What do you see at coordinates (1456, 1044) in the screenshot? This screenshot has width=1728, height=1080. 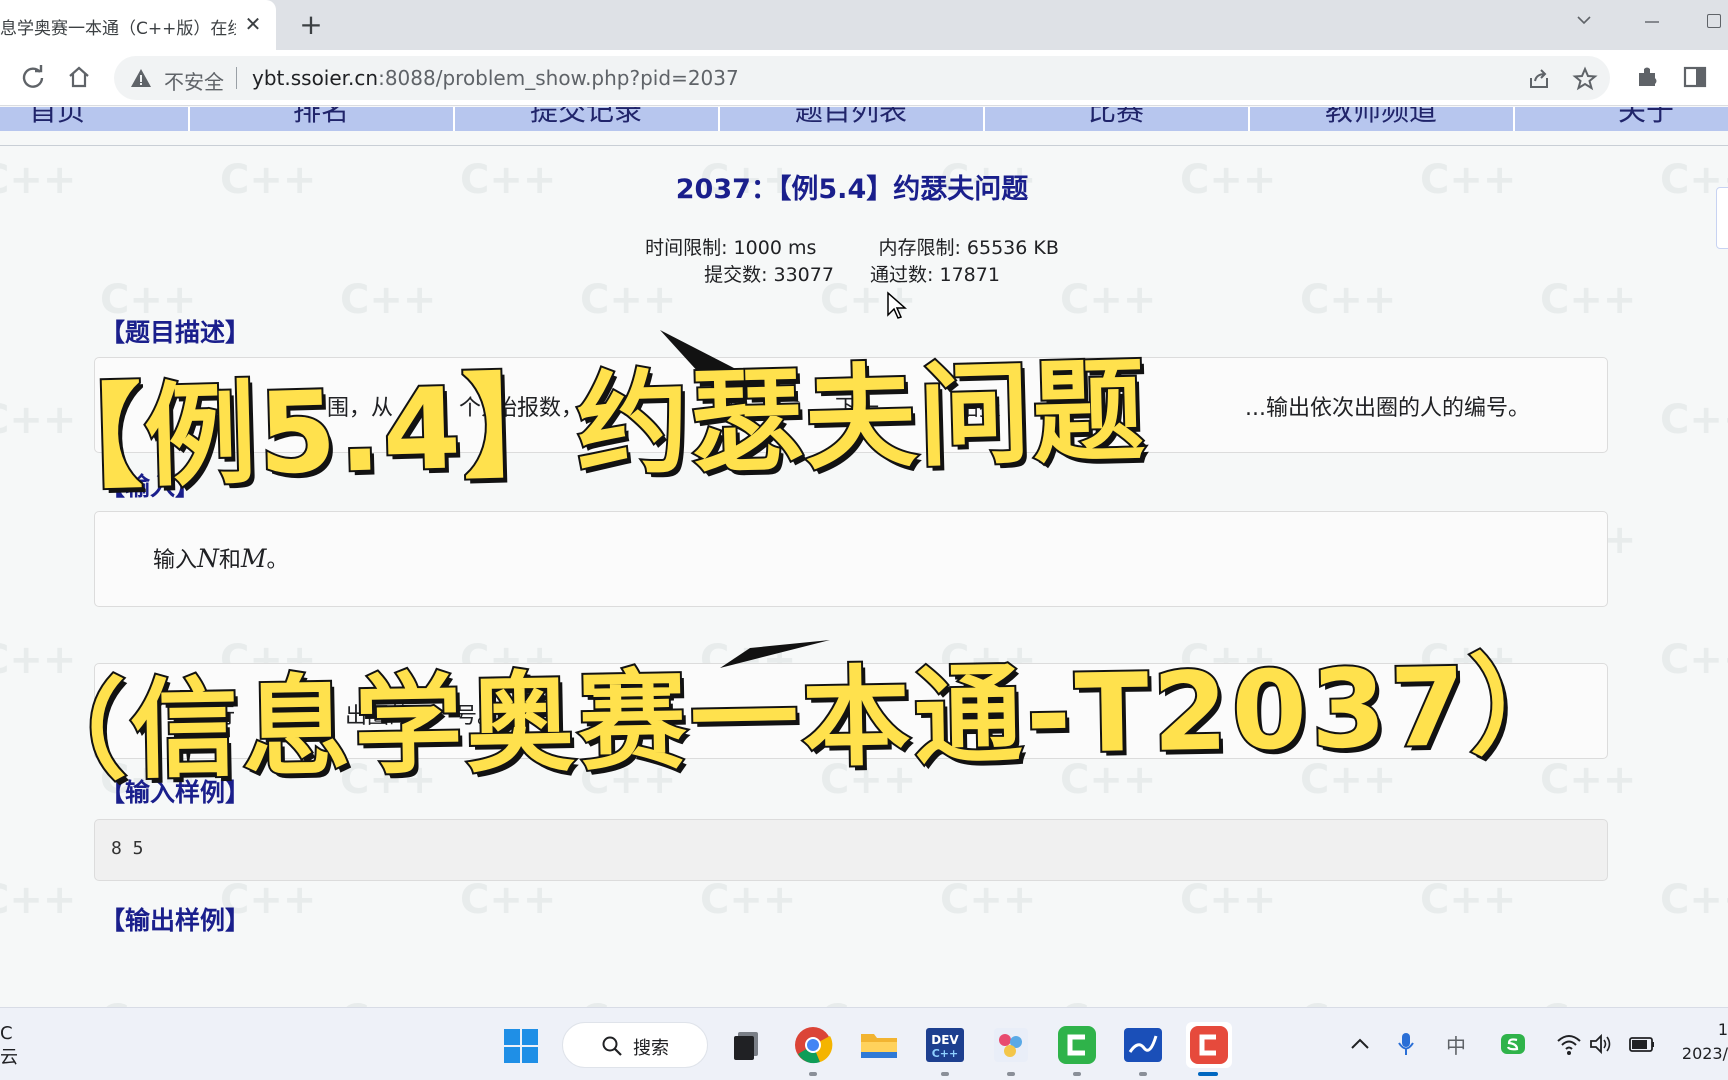 I see `input-language: 中` at bounding box center [1456, 1044].